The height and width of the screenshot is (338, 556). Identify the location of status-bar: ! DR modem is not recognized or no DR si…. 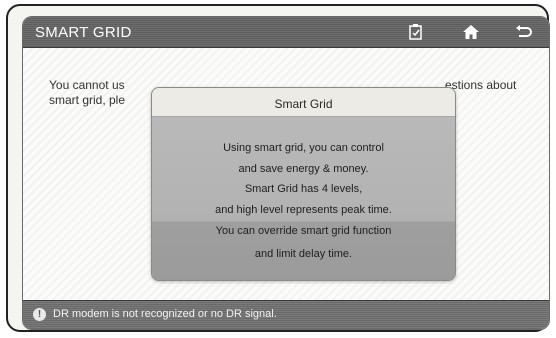
(286, 314).